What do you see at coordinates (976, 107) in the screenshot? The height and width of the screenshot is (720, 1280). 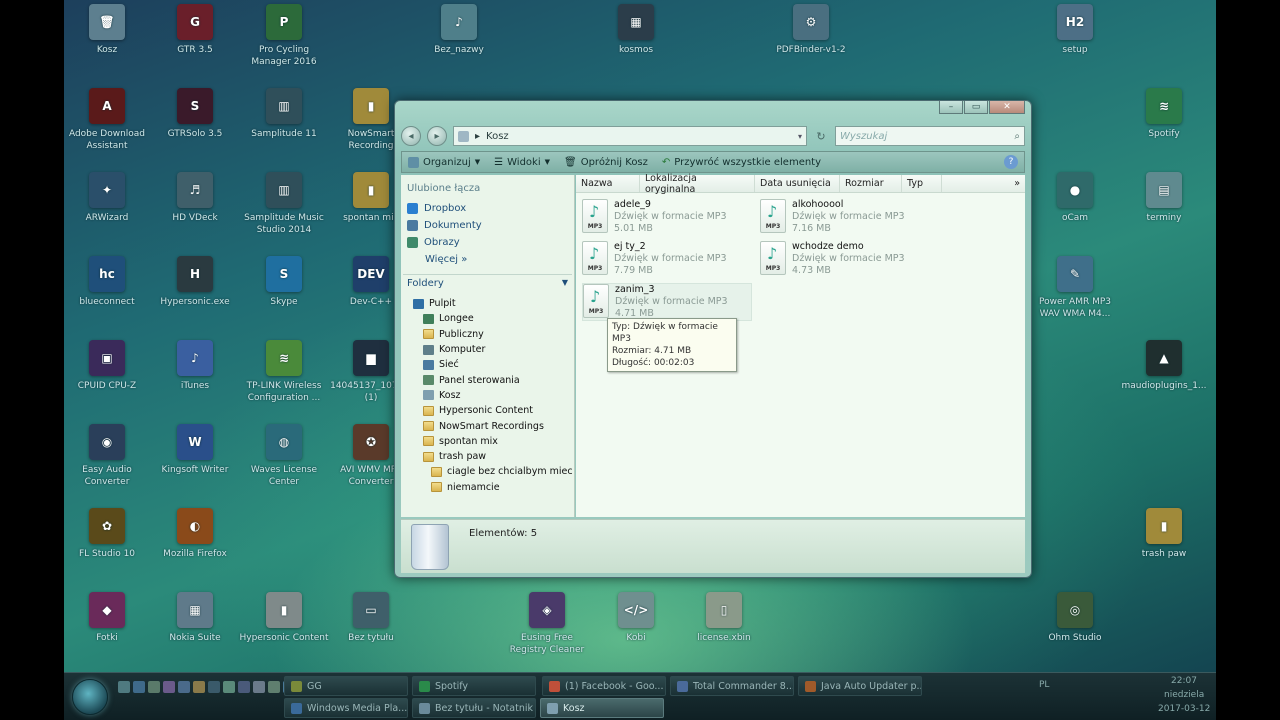 I see `maximize-button: ▭` at bounding box center [976, 107].